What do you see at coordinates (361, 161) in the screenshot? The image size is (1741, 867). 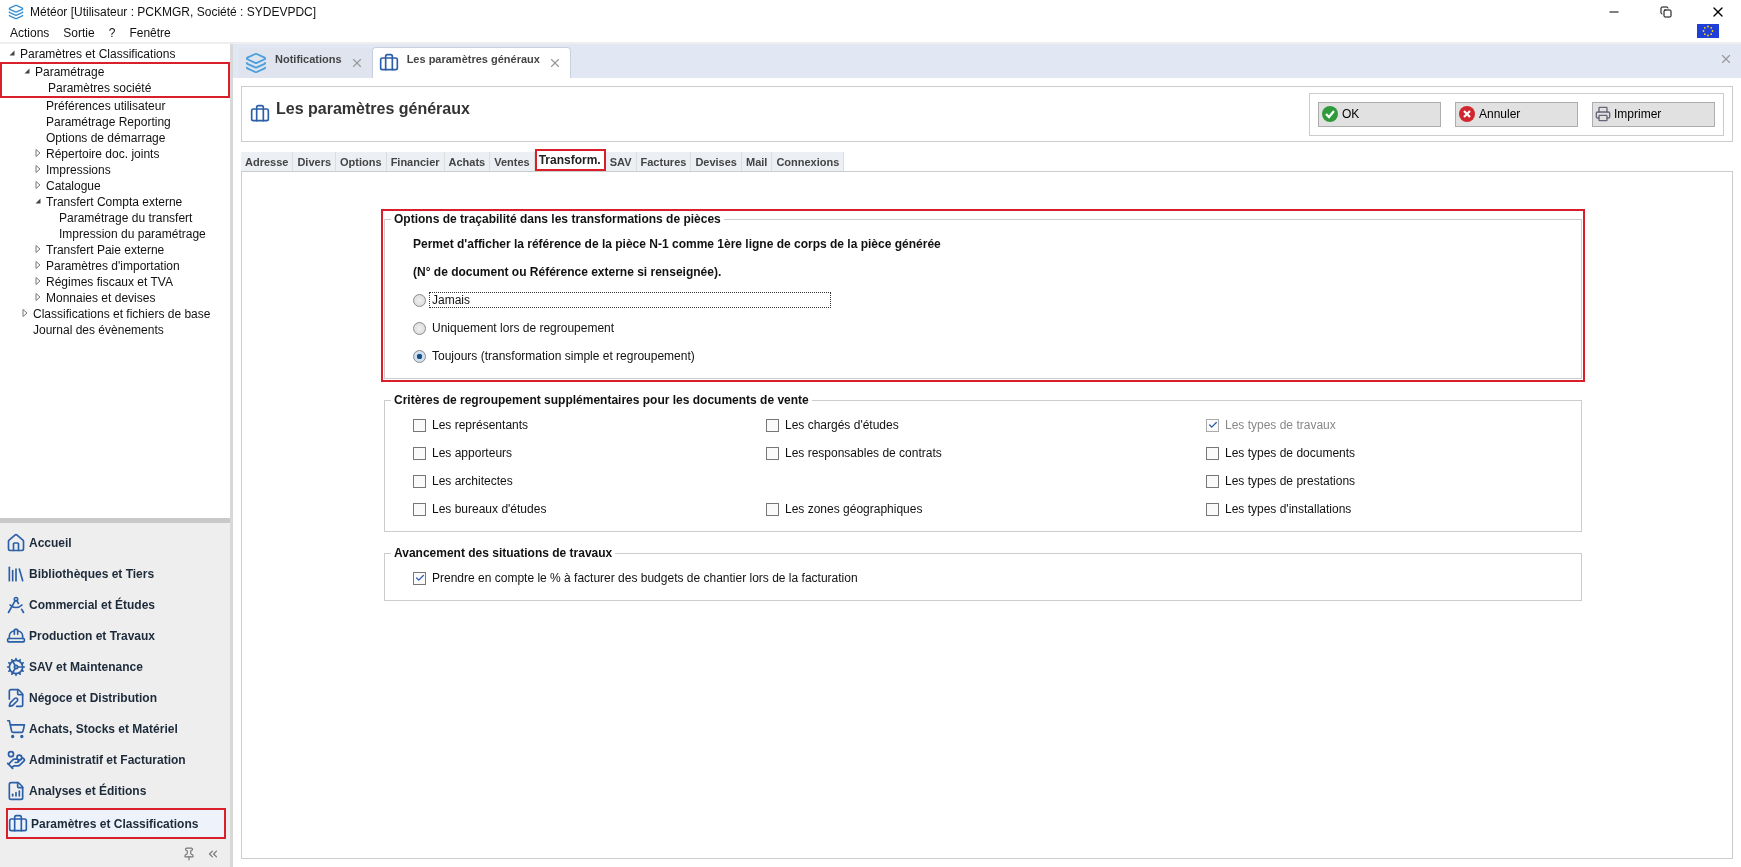 I see `tab: Options` at bounding box center [361, 161].